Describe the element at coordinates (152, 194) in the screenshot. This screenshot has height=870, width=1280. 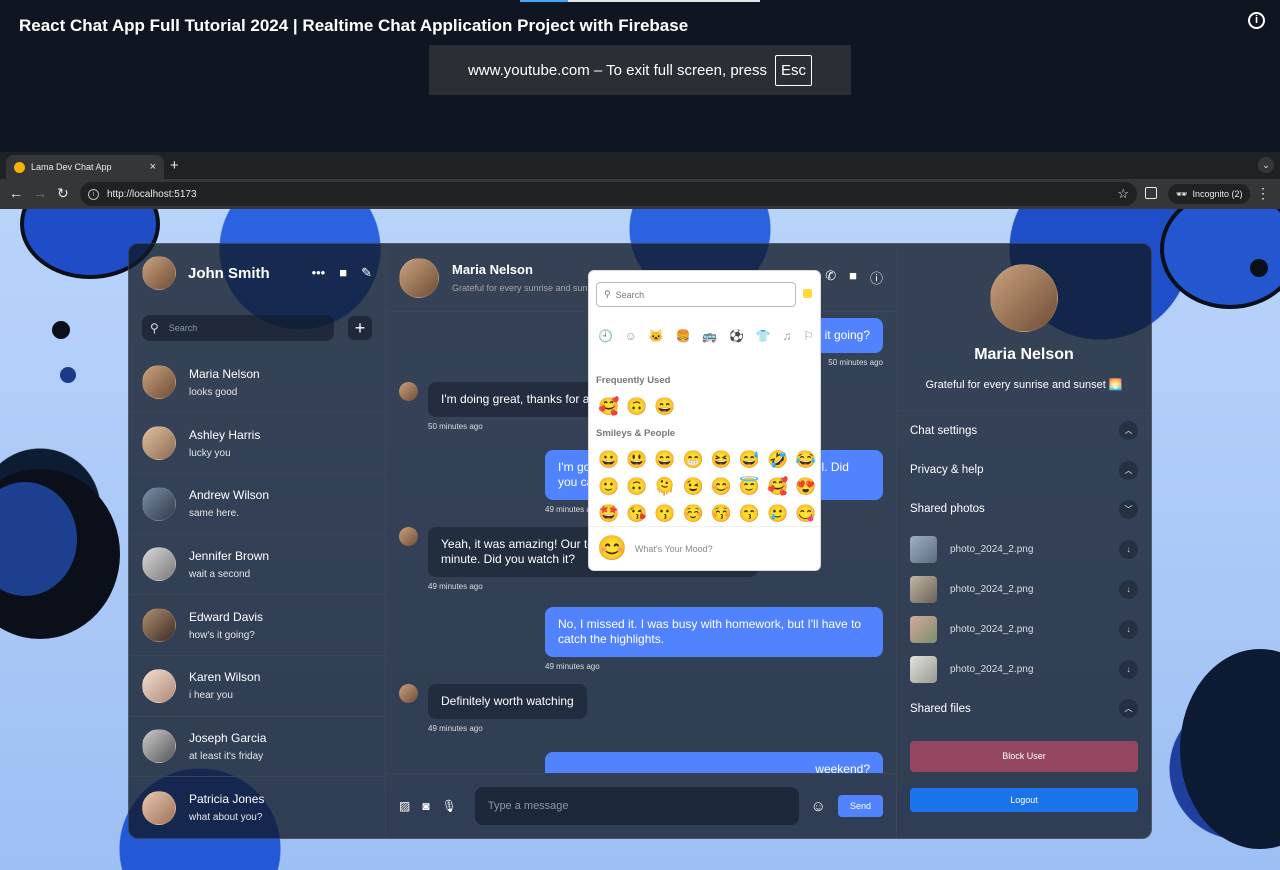
I see `url-text: http://localhost:5173` at that location.